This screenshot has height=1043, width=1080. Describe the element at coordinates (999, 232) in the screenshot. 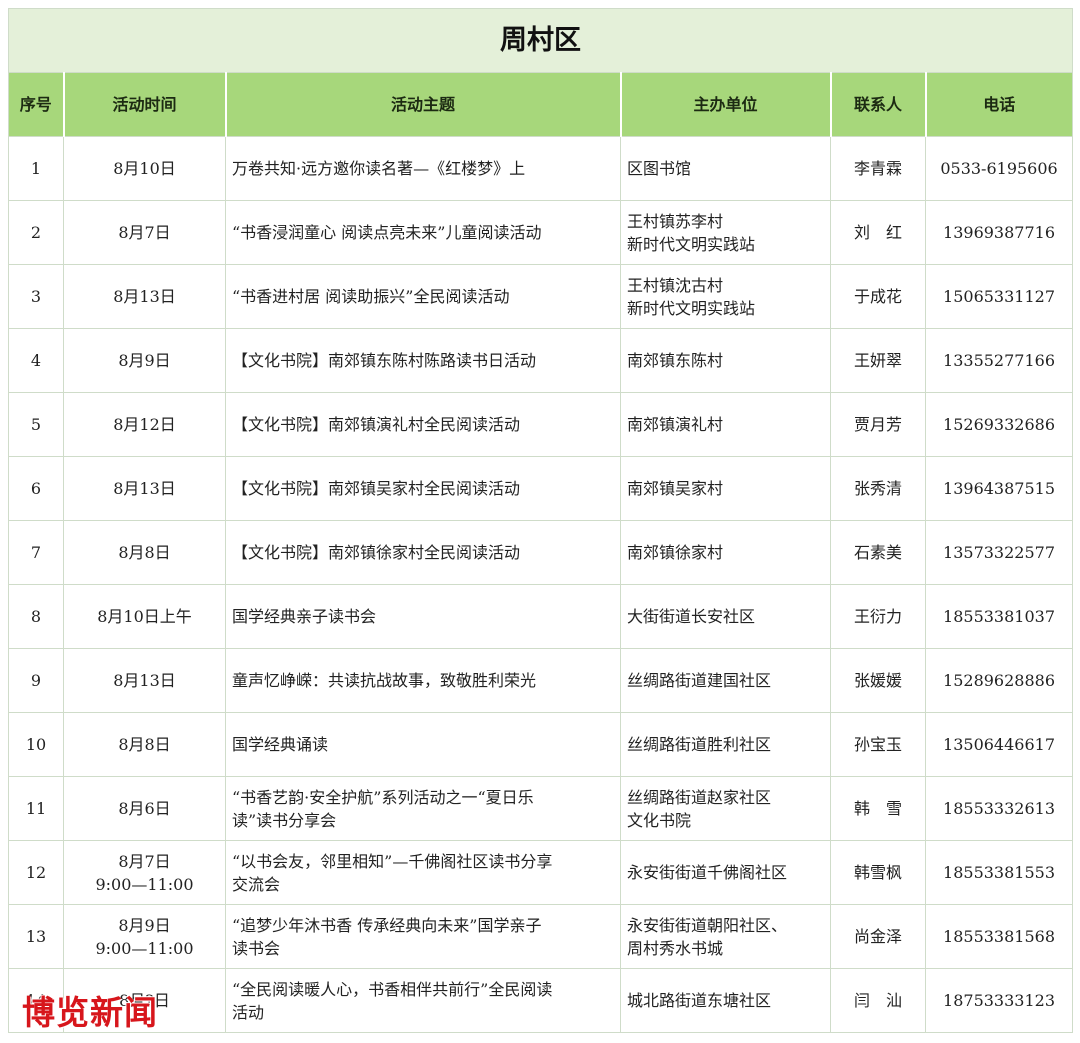

I see `phone-number: 13969387716` at that location.